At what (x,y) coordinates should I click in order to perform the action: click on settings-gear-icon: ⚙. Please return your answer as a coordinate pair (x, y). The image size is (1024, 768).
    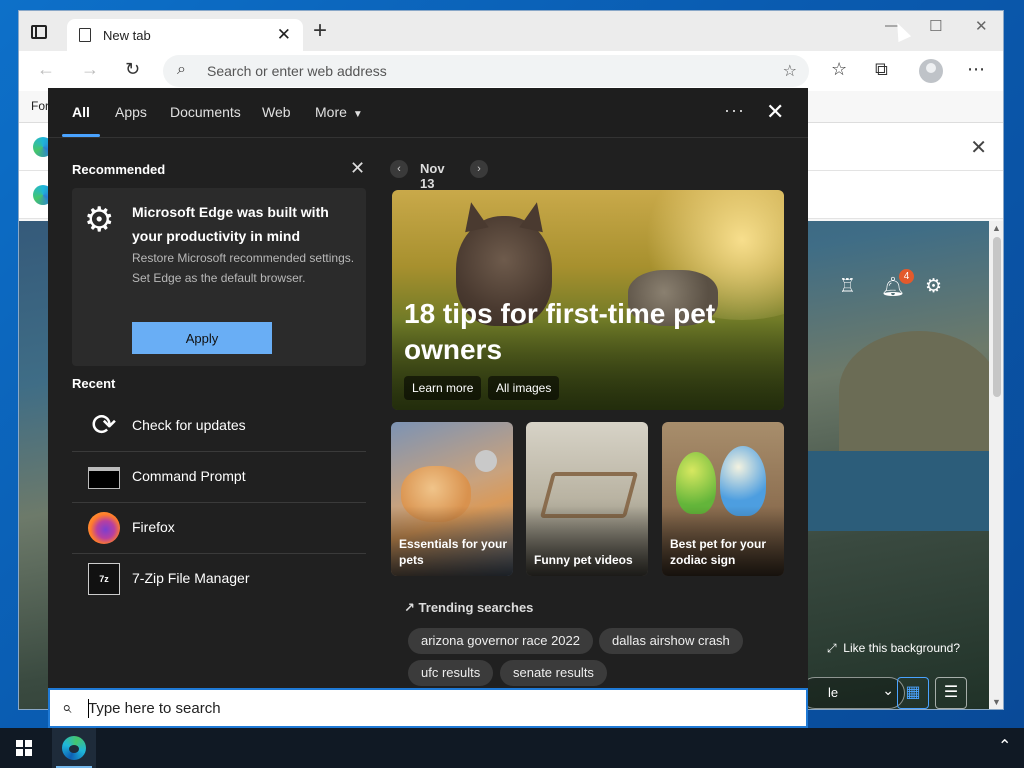
    Looking at the image, I should click on (99, 220).